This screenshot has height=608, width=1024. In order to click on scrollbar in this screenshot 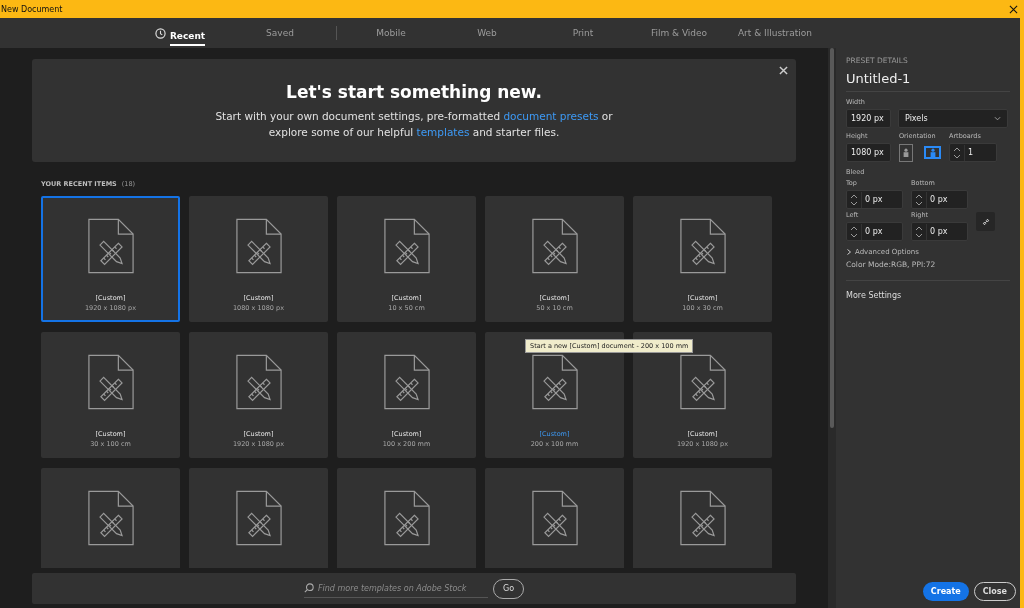, I will do `click(832, 328)`.